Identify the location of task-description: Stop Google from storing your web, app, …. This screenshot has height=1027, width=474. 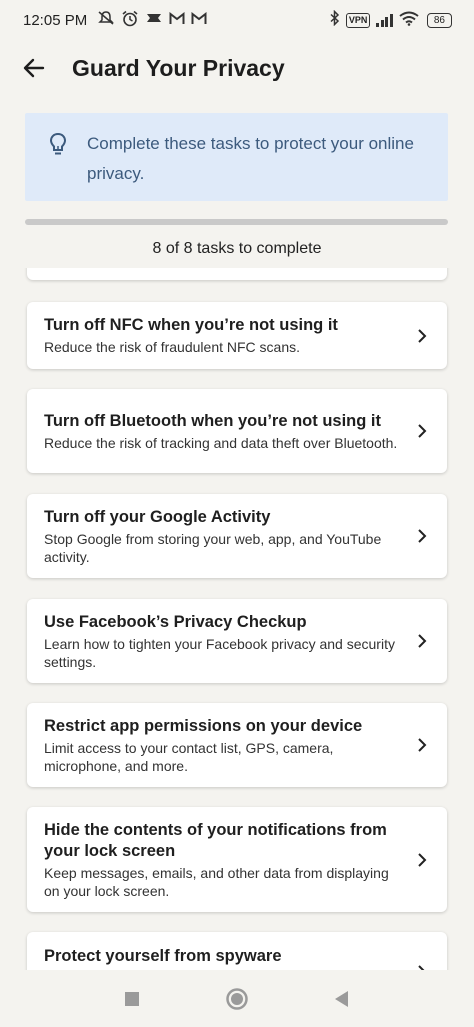
(213, 547).